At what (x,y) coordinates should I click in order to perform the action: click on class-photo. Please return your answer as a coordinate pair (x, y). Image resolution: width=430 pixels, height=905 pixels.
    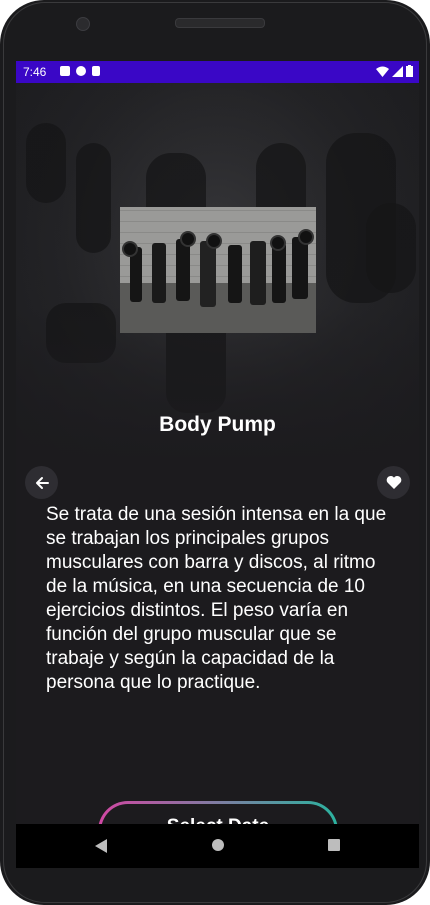
    Looking at the image, I should click on (218, 270).